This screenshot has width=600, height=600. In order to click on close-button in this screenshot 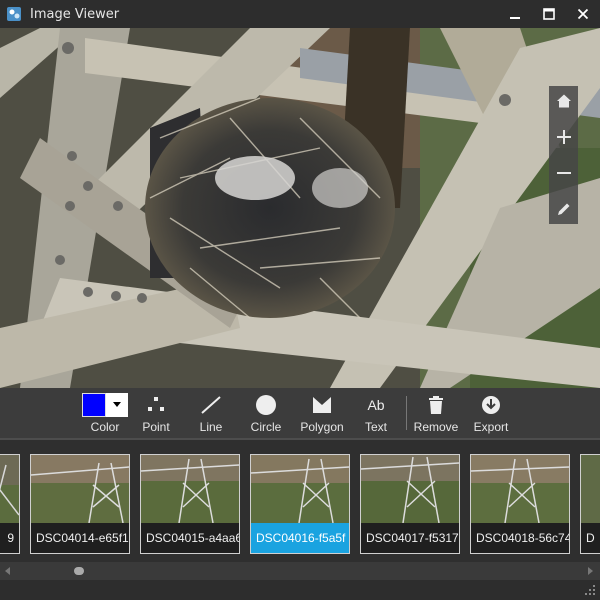, I will do `click(583, 14)`.